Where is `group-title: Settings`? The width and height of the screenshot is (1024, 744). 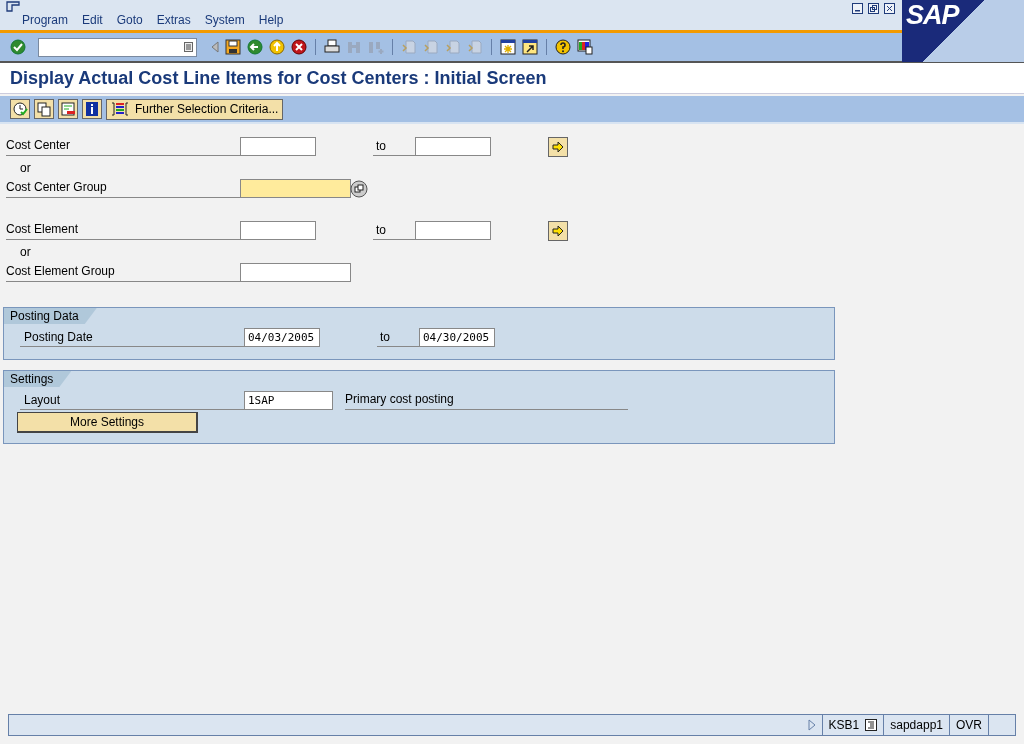
group-title: Settings is located at coordinates (38, 379).